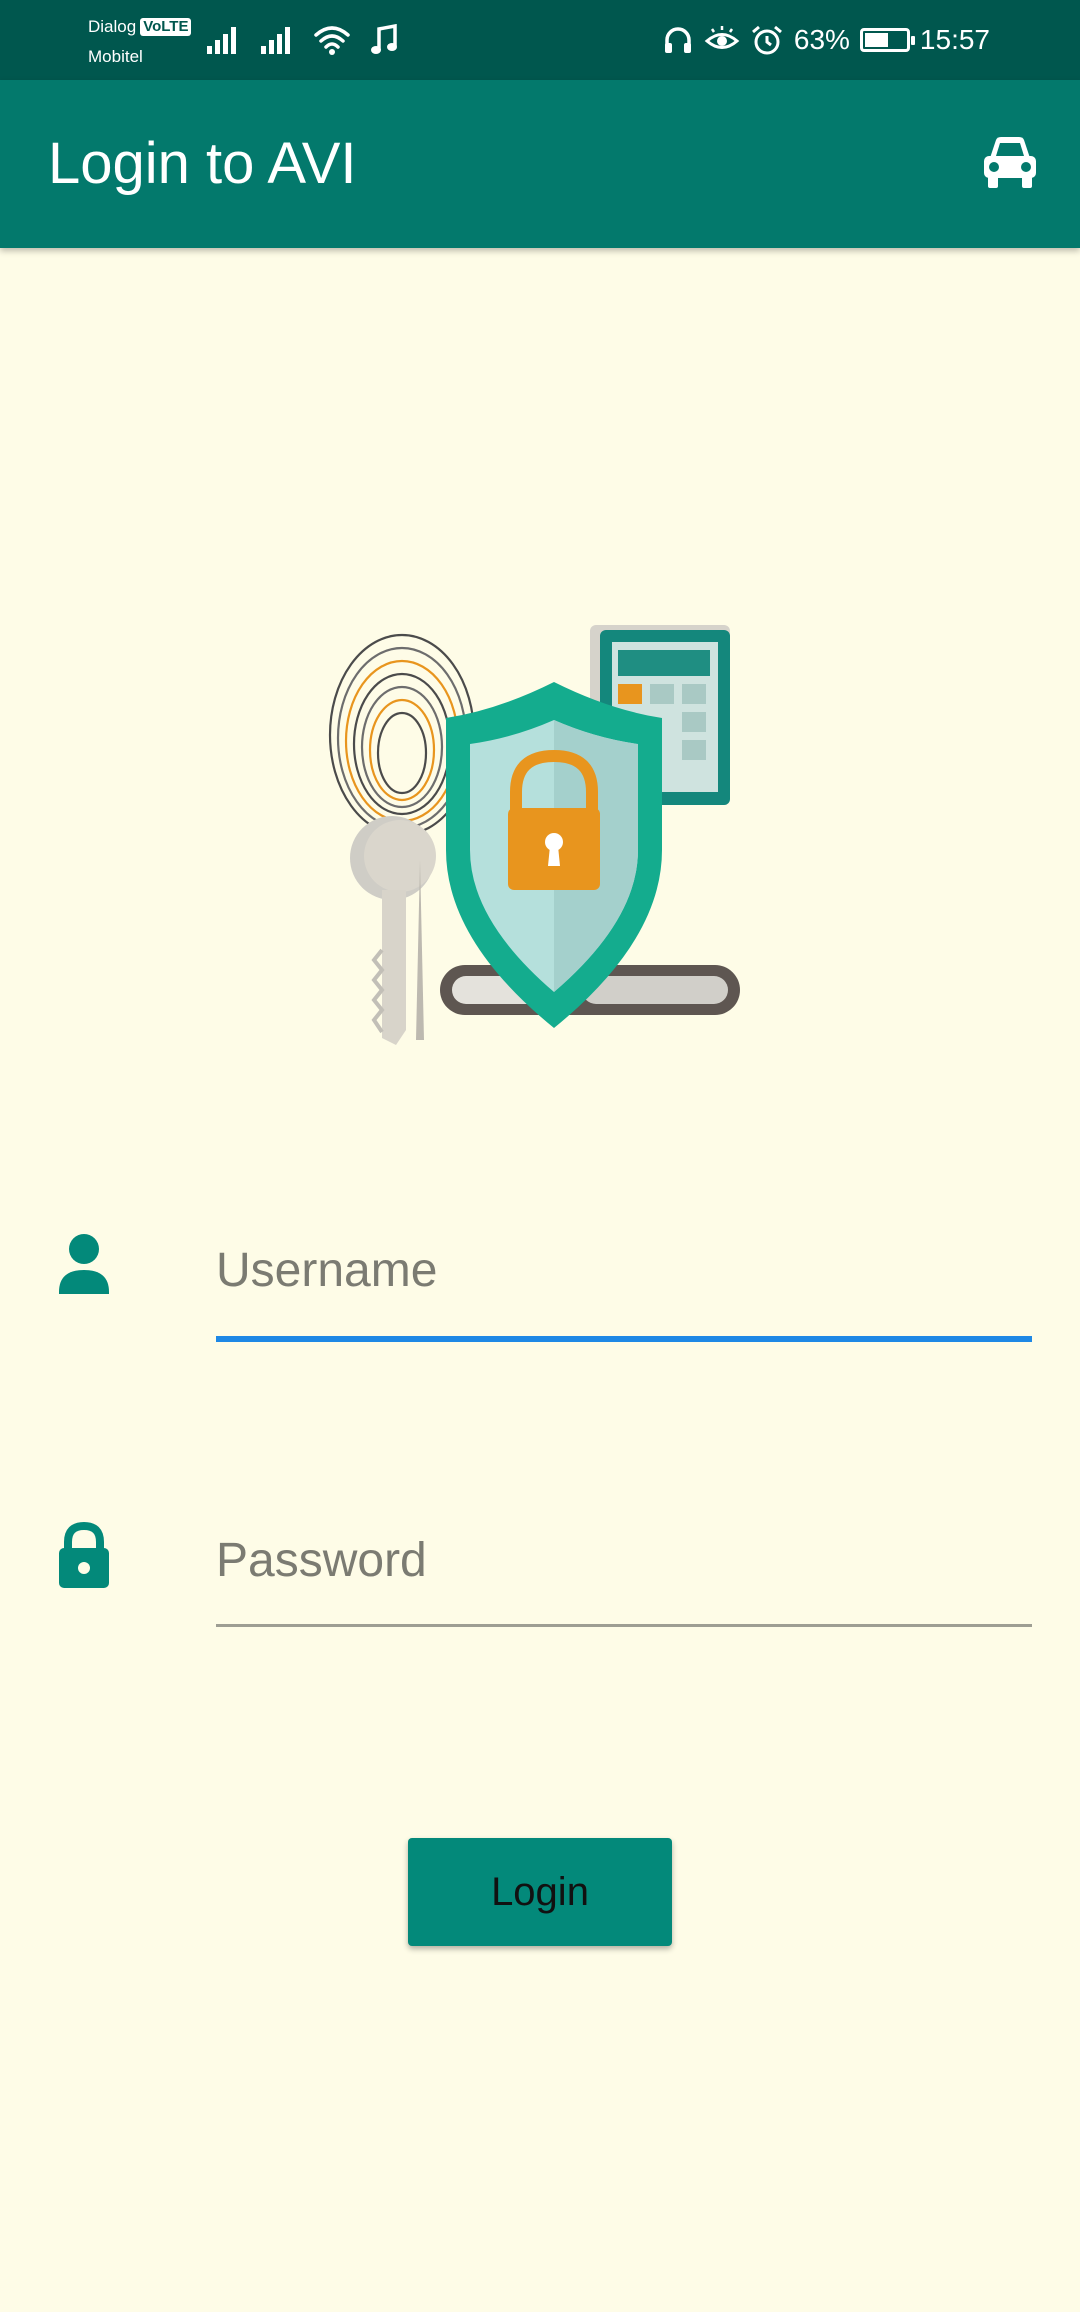  What do you see at coordinates (766, 40) in the screenshot?
I see `alarm-icon` at bounding box center [766, 40].